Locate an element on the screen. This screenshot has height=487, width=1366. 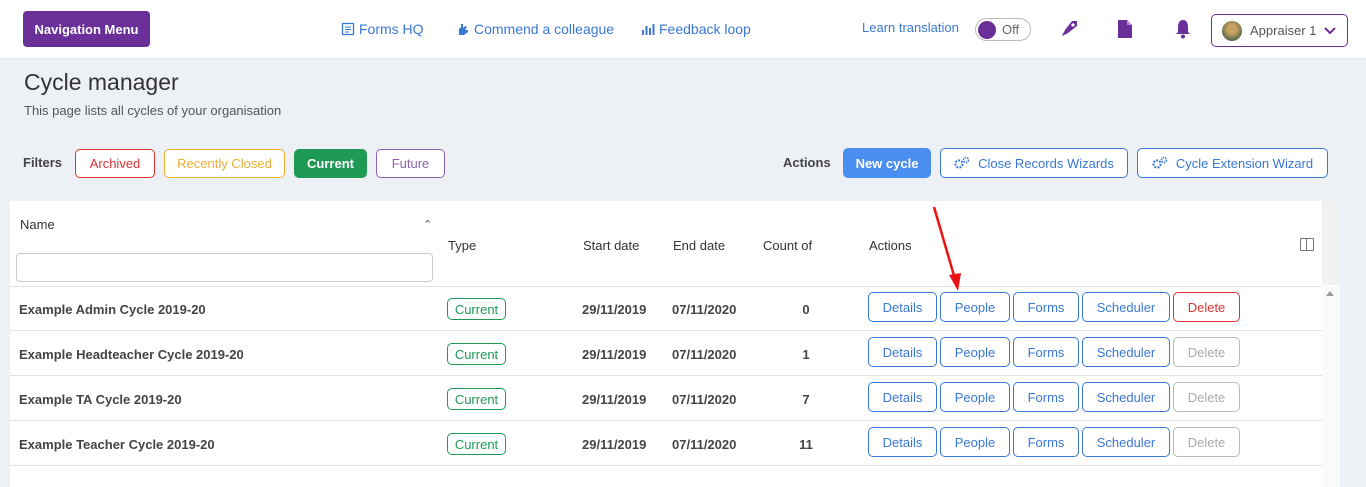
cycle-name: Example Teacher Cycle 2019-20 is located at coordinates (117, 444).